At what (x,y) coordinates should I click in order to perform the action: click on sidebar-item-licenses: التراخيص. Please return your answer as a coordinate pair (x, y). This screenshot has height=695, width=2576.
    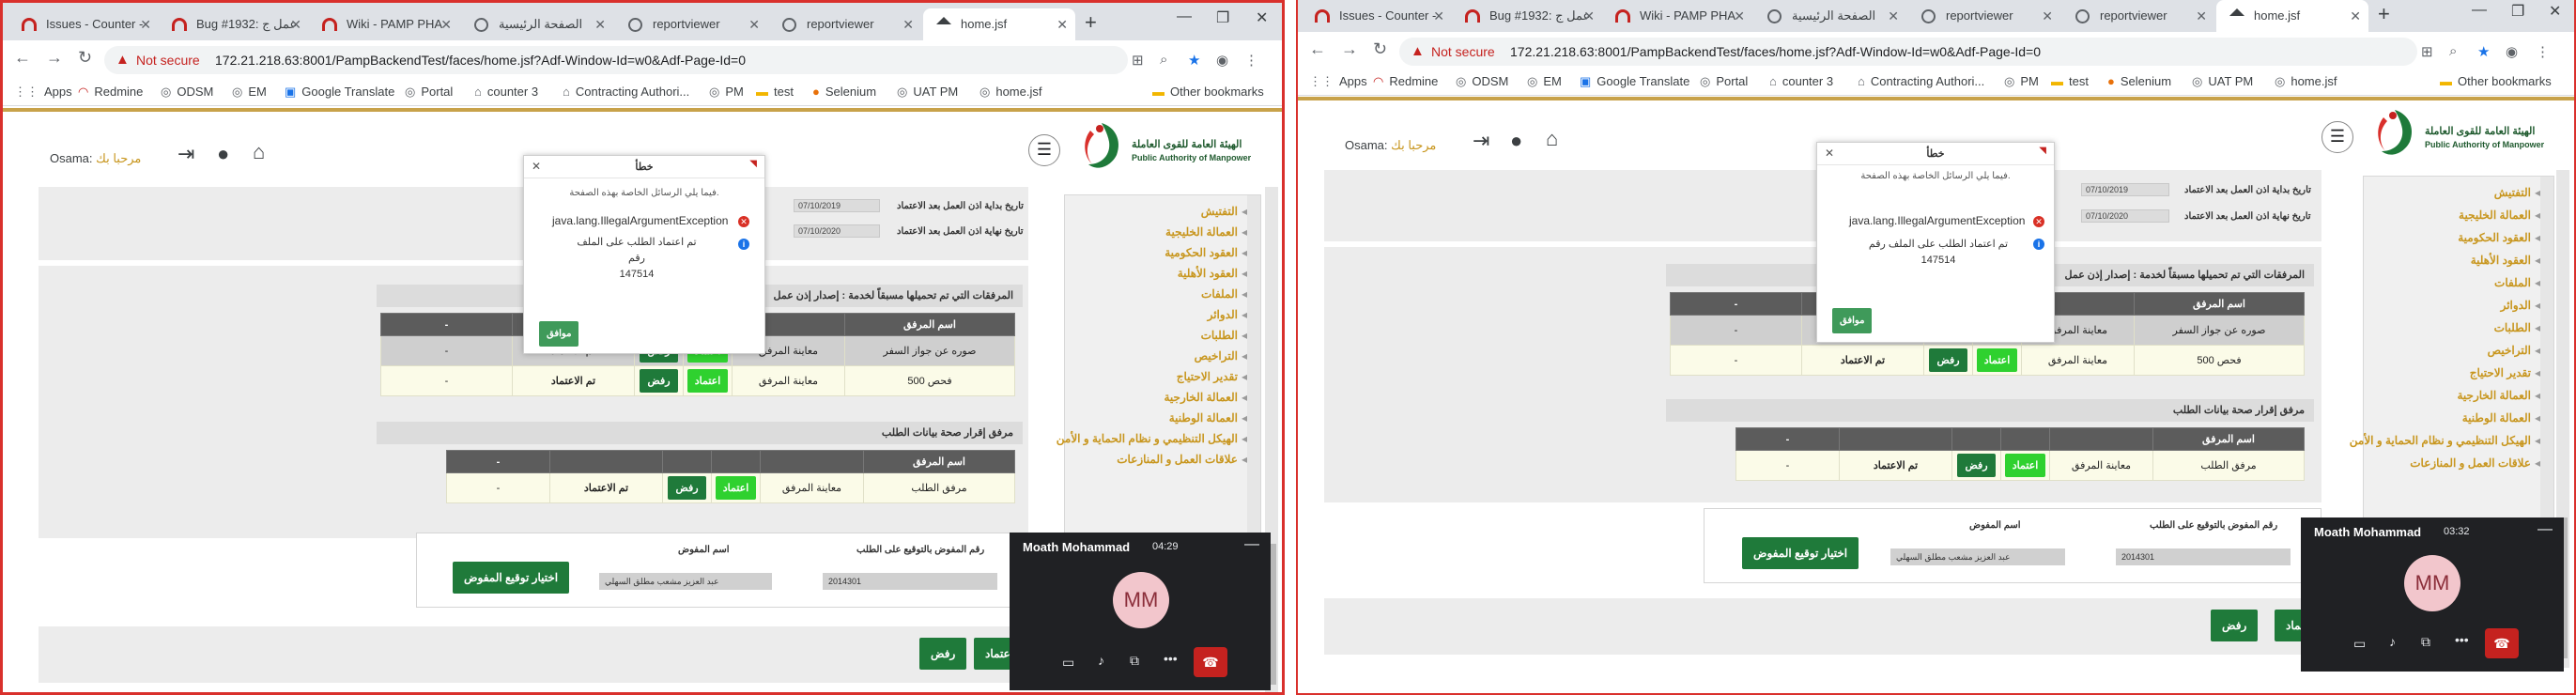
    Looking at the image, I should click on (2514, 350).